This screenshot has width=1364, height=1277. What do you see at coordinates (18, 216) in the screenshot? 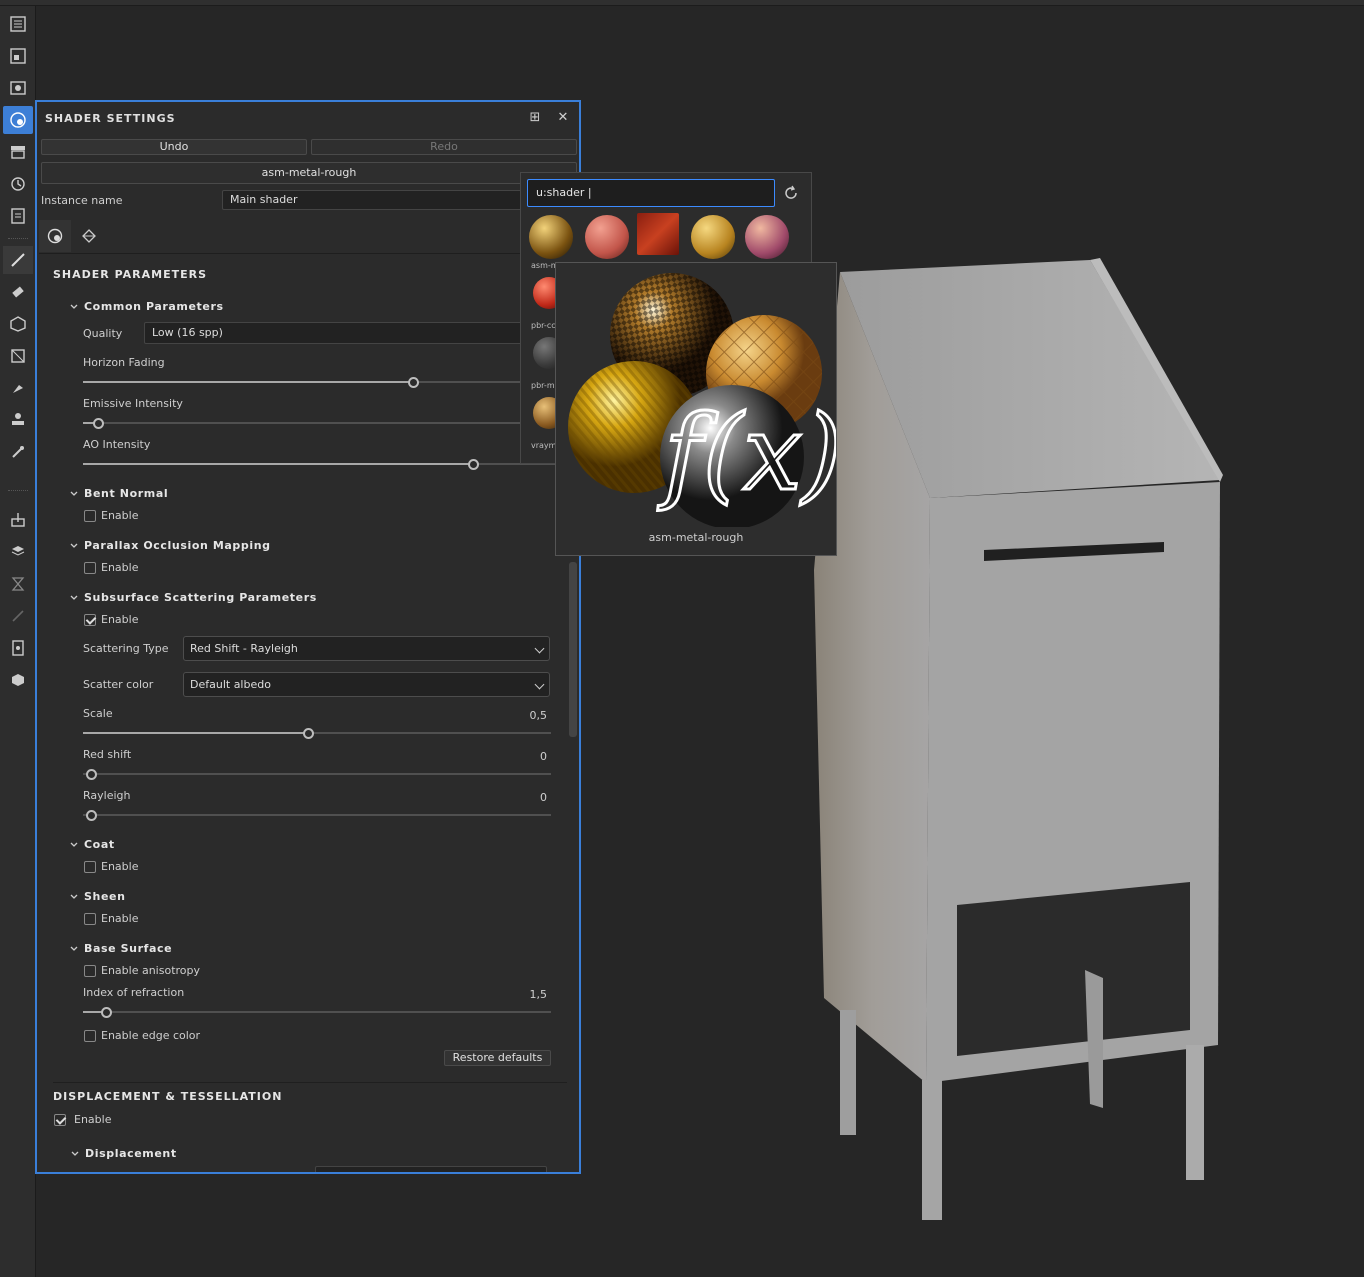
I see `log-icon` at bounding box center [18, 216].